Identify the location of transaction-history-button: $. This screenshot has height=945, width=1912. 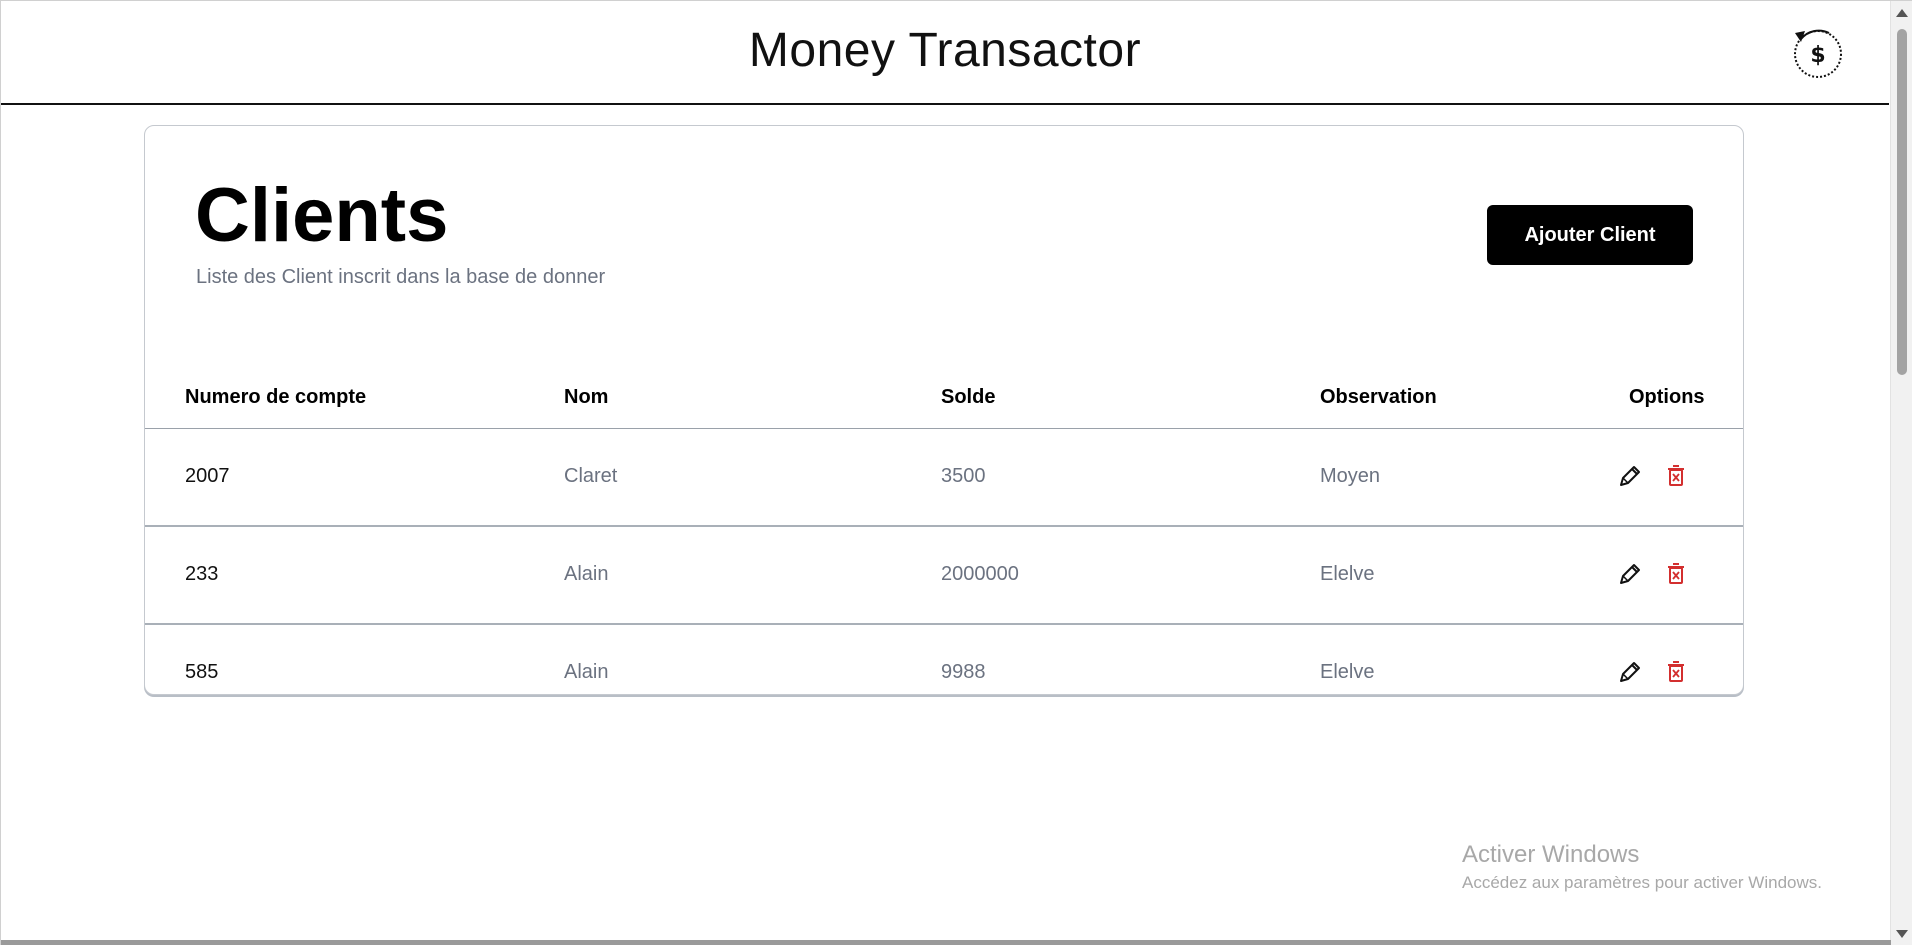
(1817, 53).